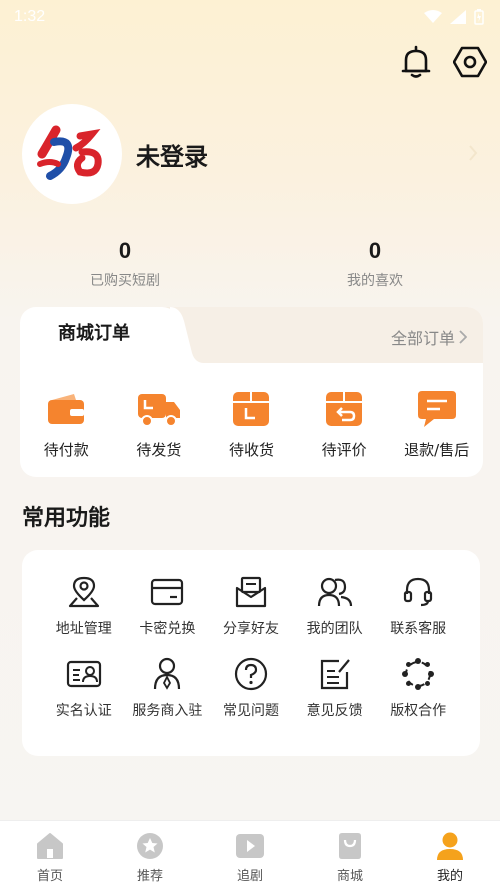 This screenshot has width=500, height=889. I want to click on app-logo-icon, so click(69, 152).